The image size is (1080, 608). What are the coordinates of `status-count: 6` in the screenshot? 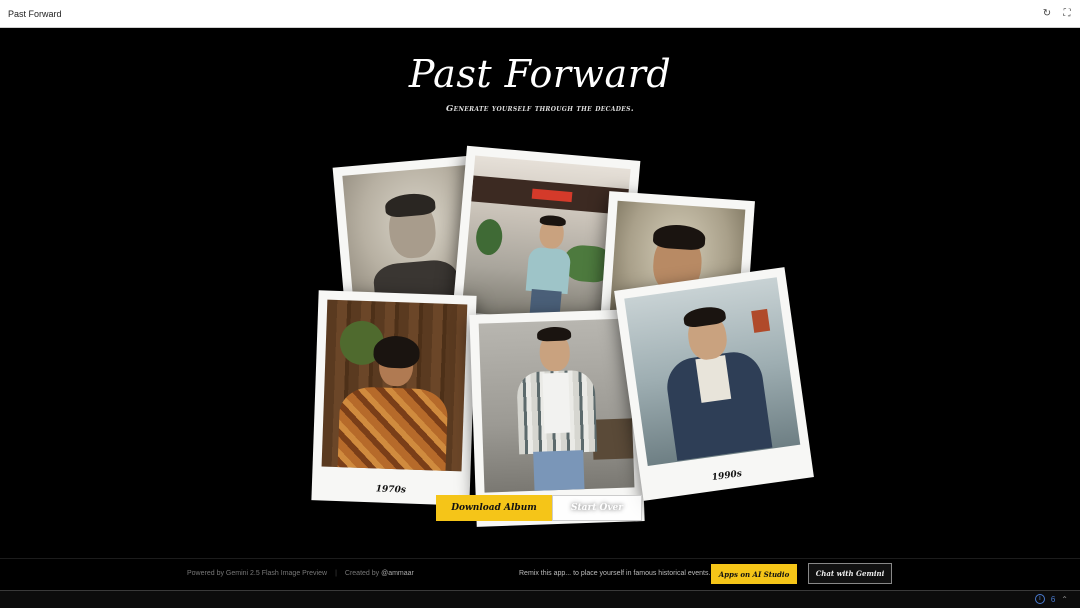 It's located at (1053, 599).